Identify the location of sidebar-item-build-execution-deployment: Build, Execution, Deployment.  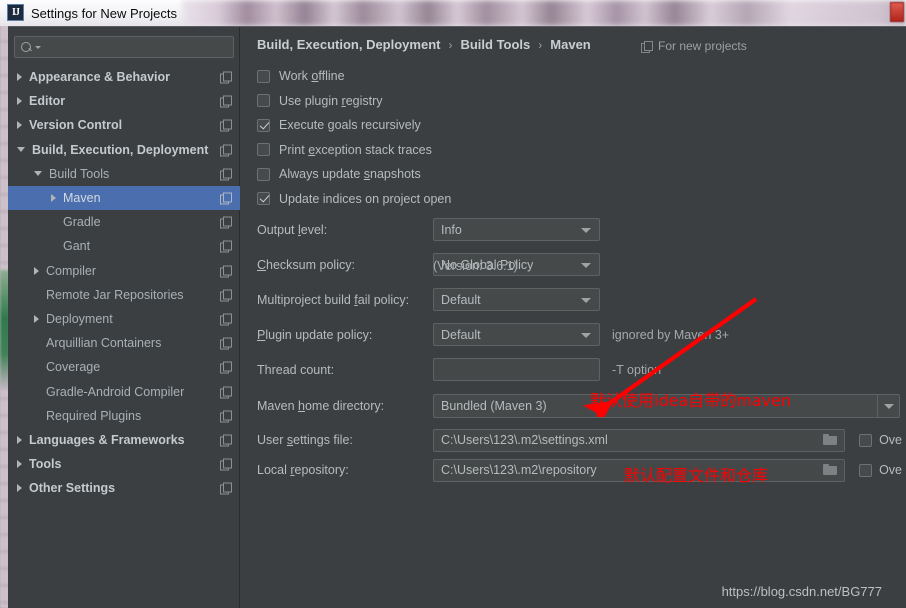
(124, 150).